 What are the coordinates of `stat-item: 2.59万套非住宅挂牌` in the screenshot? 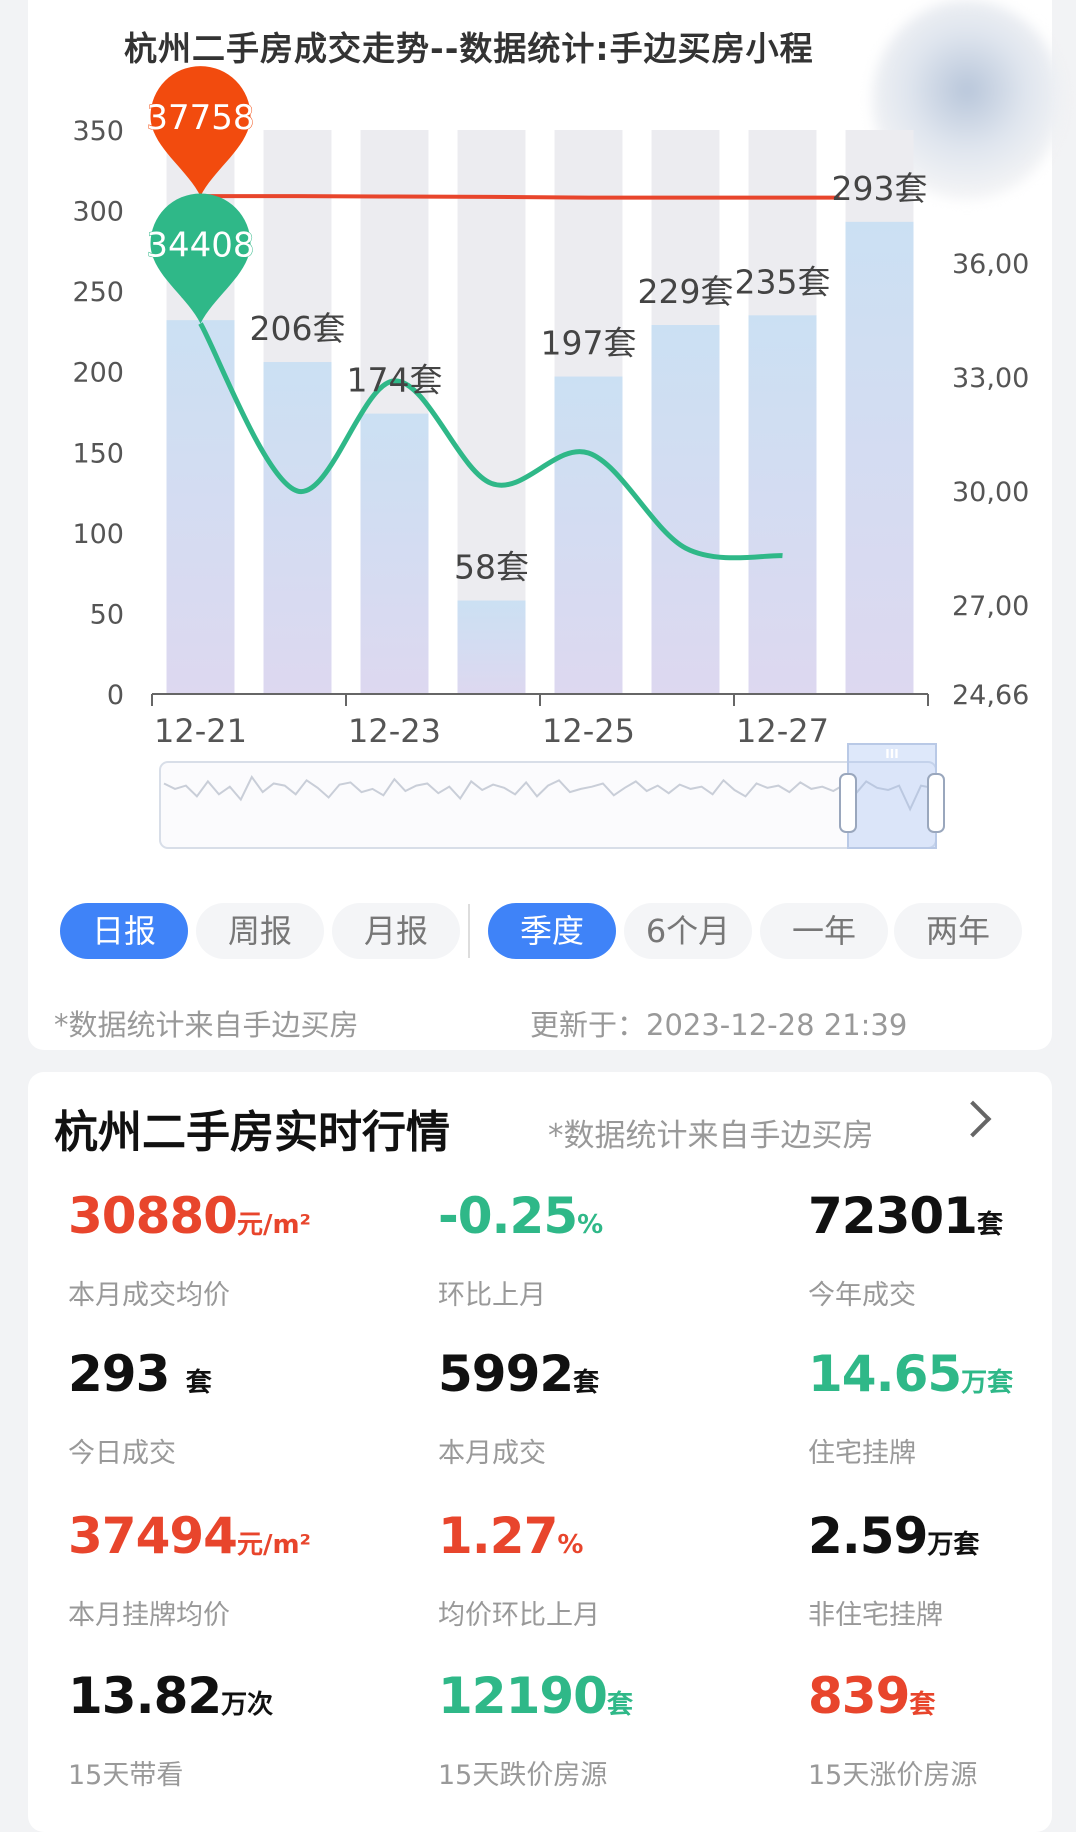 It's located at (942, 1570).